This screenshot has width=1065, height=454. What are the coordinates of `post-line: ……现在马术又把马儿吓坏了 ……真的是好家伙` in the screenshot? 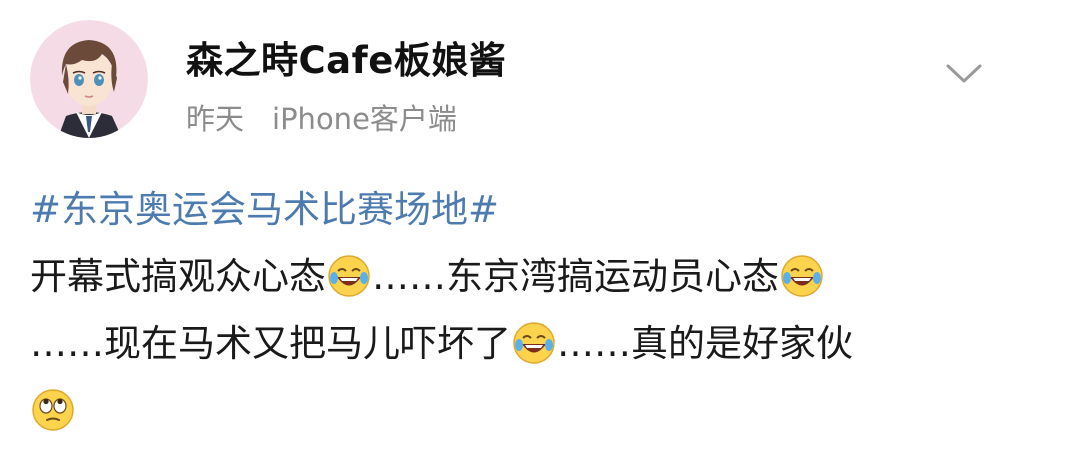 It's located at (535, 343).